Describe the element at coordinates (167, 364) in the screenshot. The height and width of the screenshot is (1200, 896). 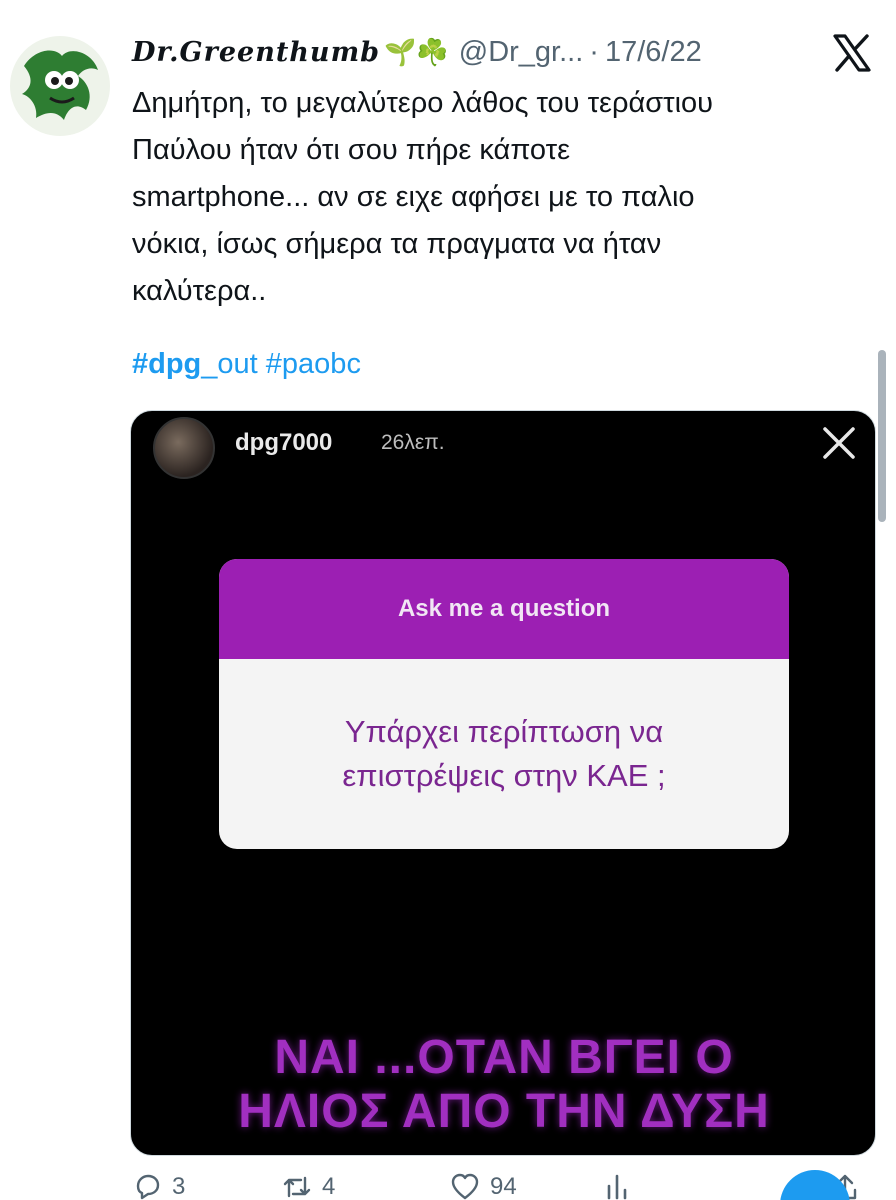
I see `hashtag-bold-part: #dpg` at that location.